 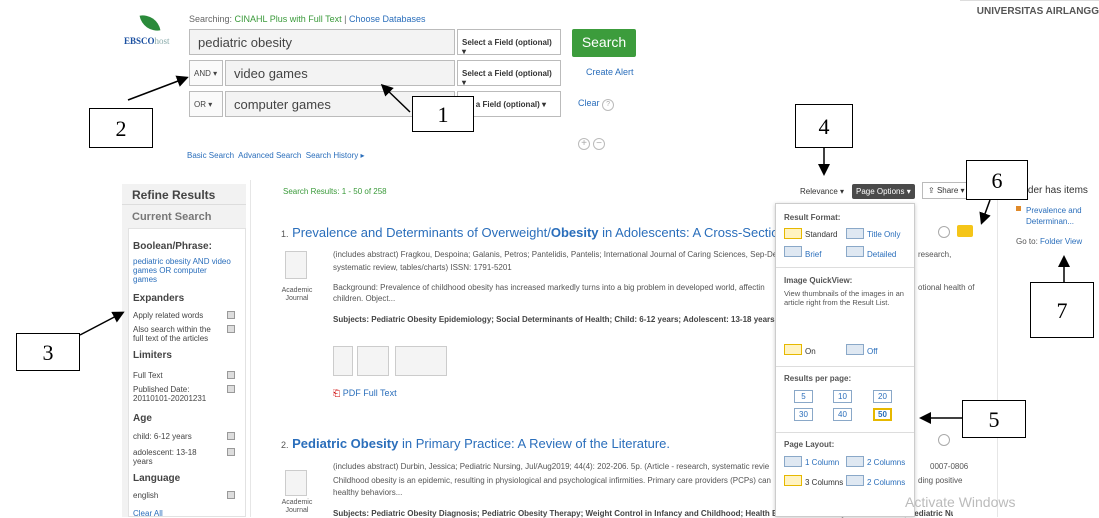 What do you see at coordinates (443, 114) in the screenshot?
I see `annotation-box-1: 1` at bounding box center [443, 114].